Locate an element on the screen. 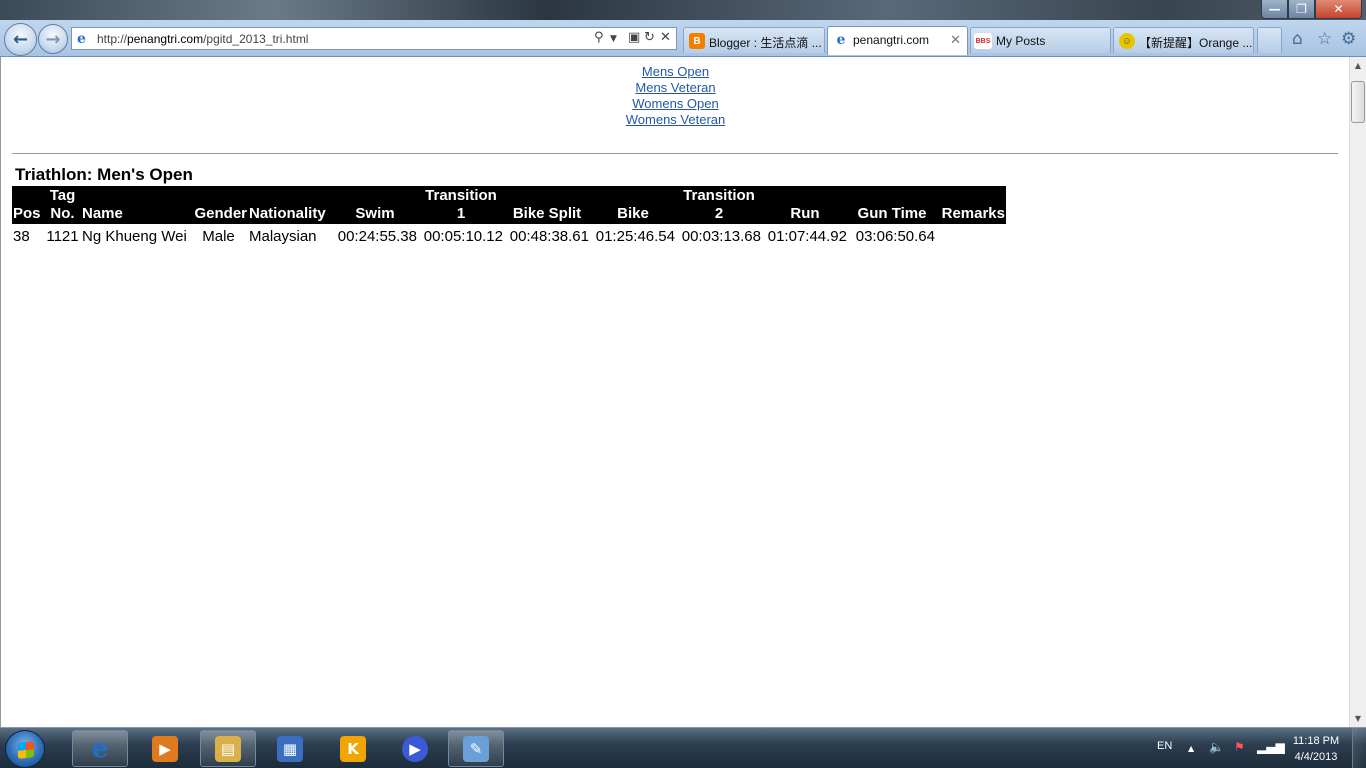  column-header: Transition 1 is located at coordinates (461, 205).